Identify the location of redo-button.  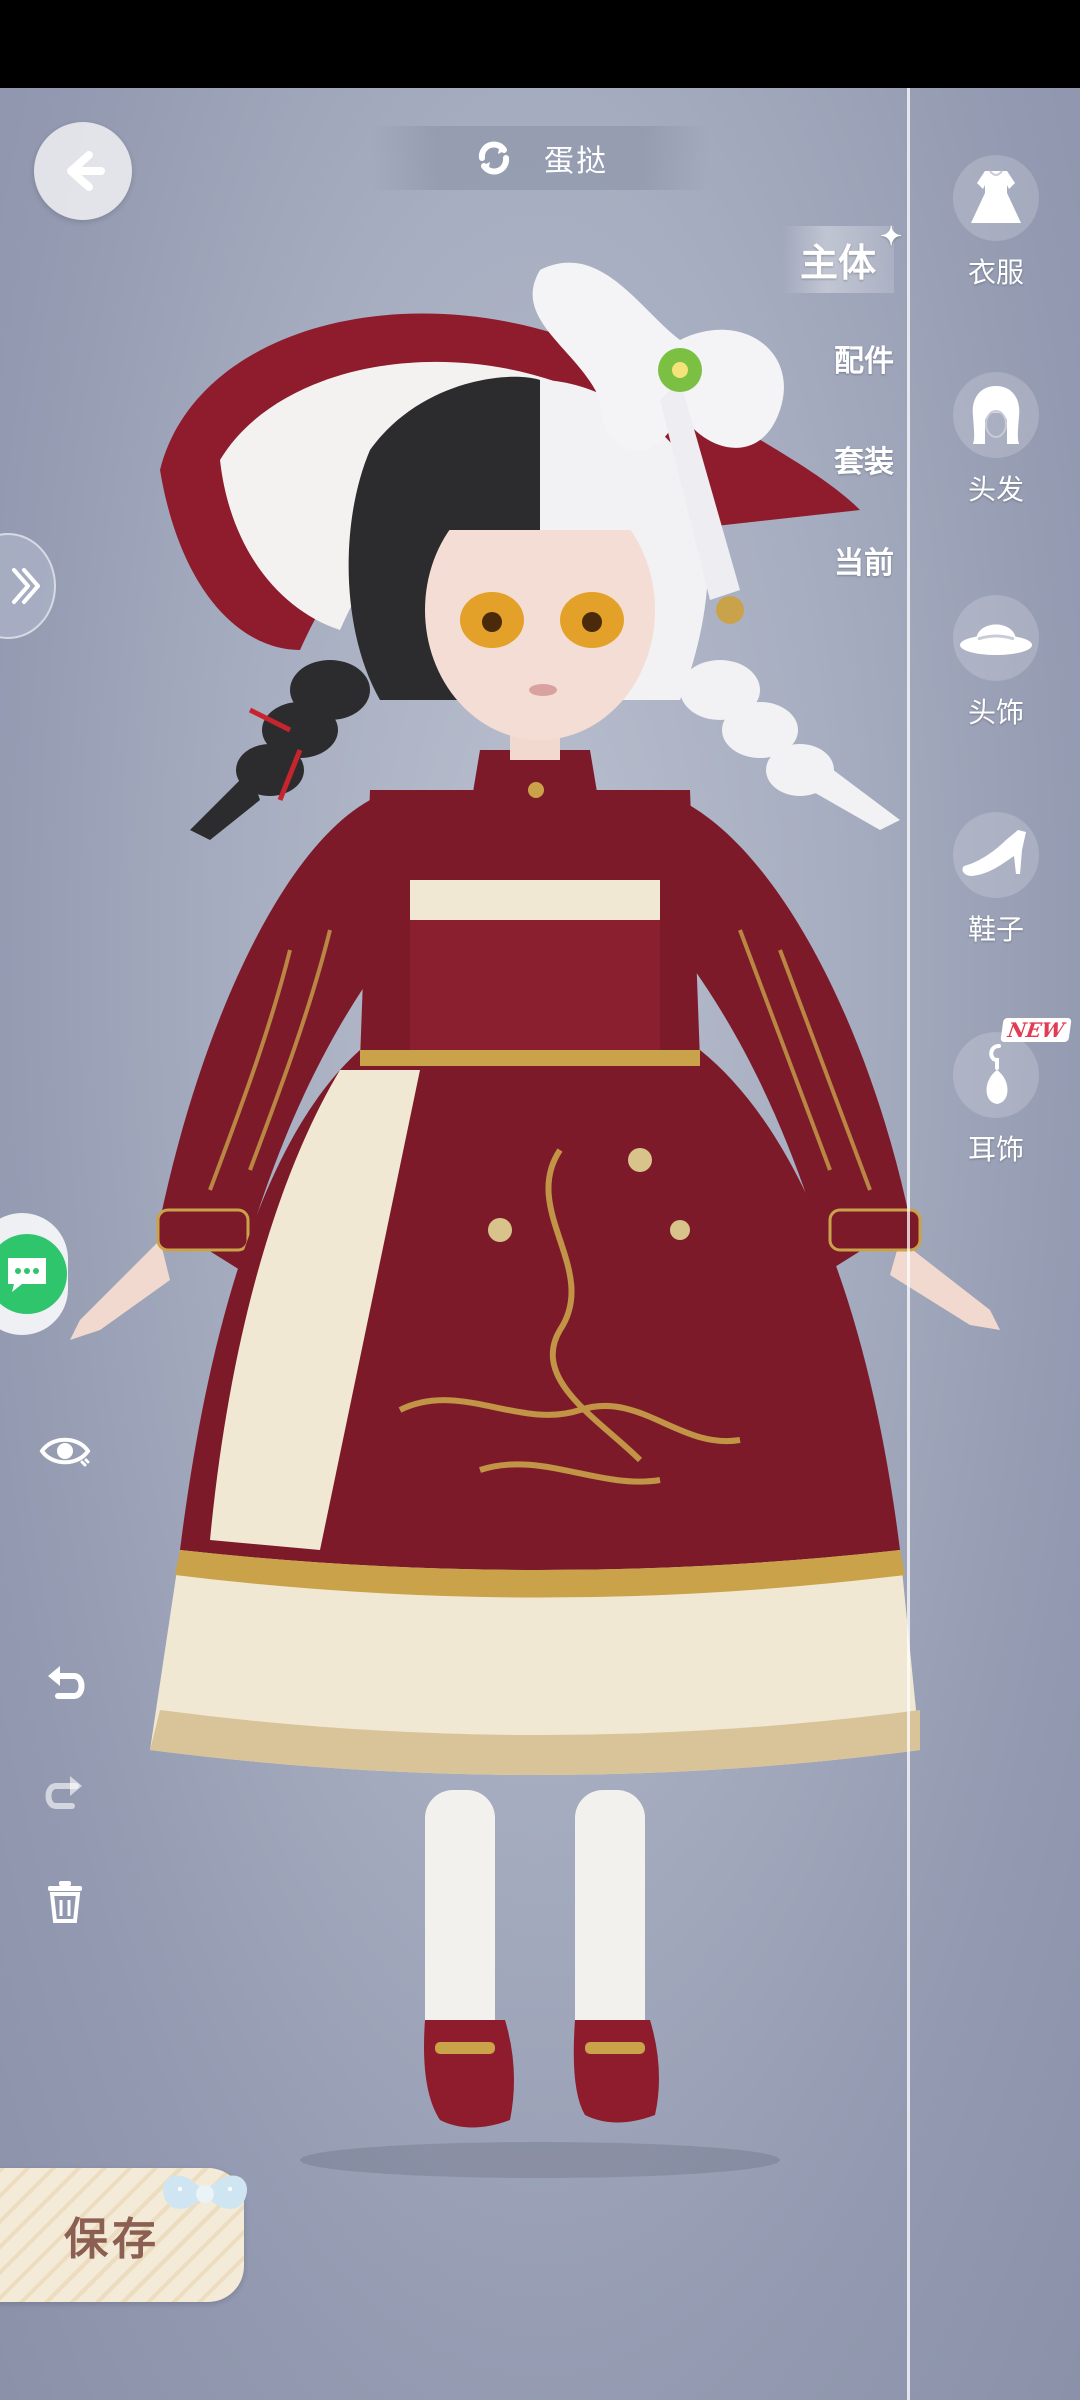
(65, 1793).